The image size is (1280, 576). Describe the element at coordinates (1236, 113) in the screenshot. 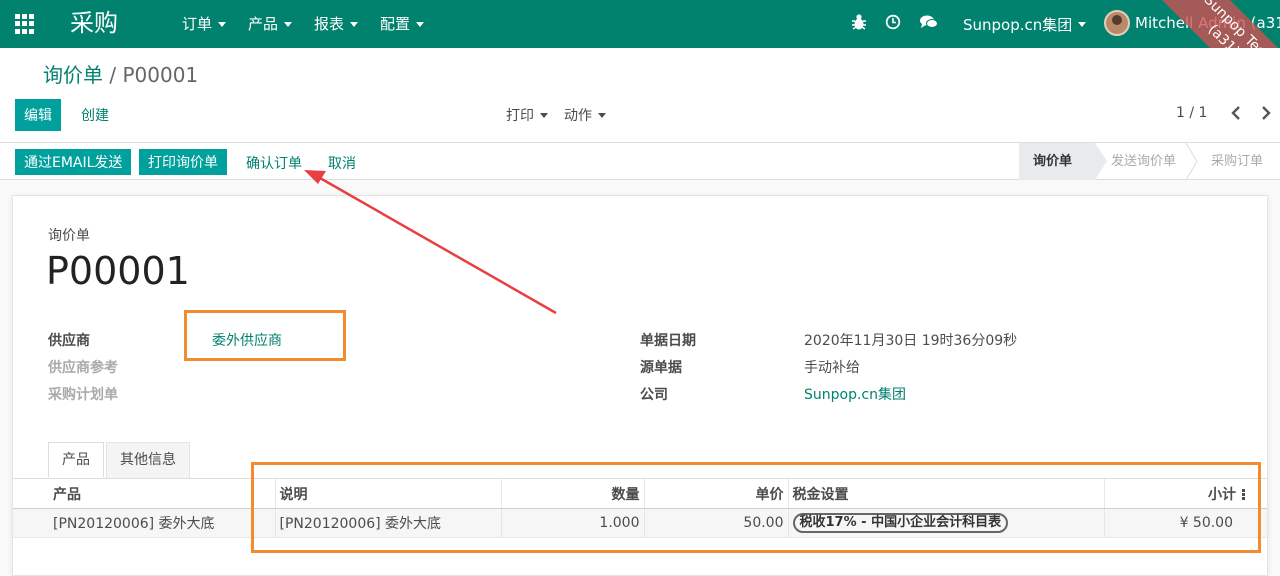

I see `chevron-left-icon` at that location.